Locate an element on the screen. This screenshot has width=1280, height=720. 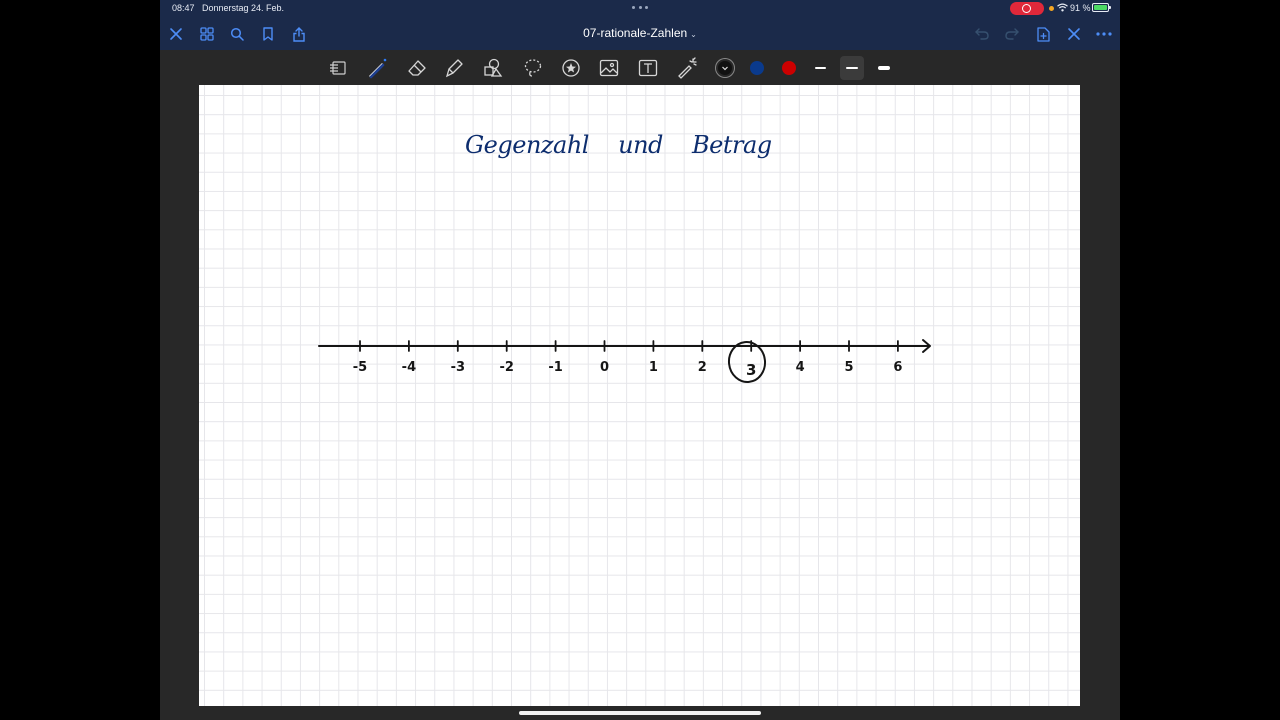
add-page-icon is located at coordinates (1043, 34).